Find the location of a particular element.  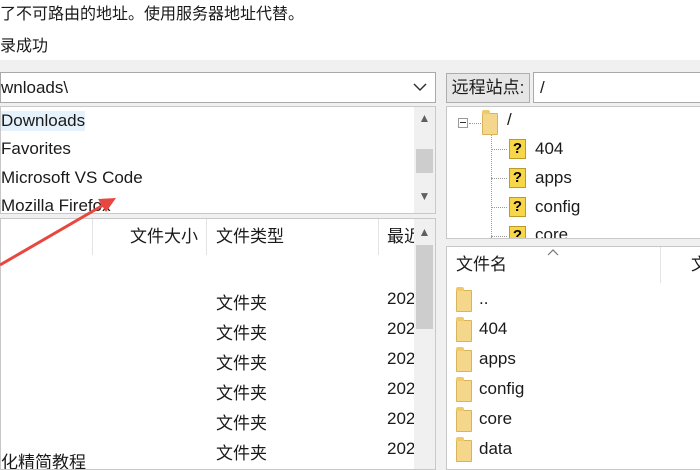

log-message-line: 了不可路由的地址。使用服务器地址代替。 is located at coordinates (152, 14).